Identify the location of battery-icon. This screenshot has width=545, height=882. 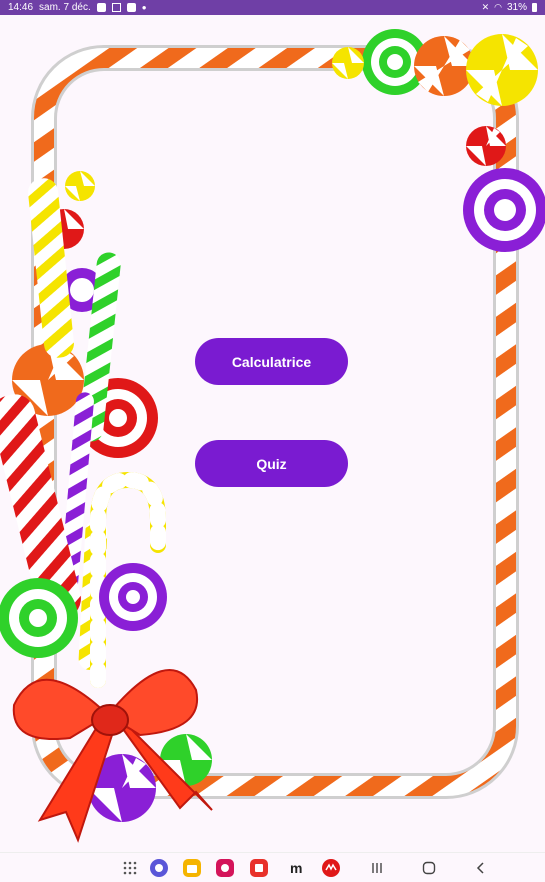
(534, 7).